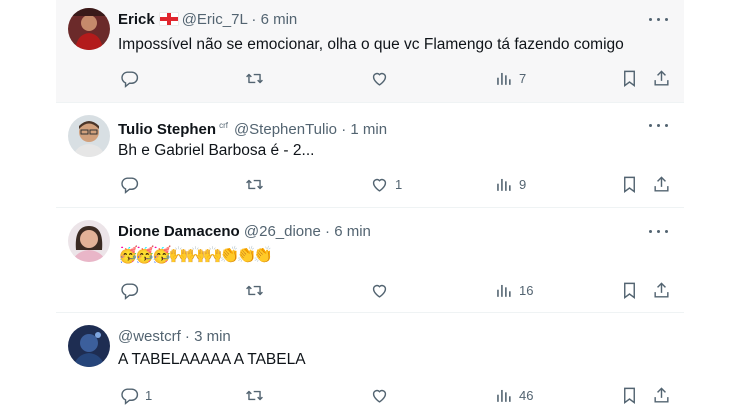 This screenshot has width=740, height=416. Describe the element at coordinates (526, 395) in the screenshot. I see `views-count: 46` at that location.